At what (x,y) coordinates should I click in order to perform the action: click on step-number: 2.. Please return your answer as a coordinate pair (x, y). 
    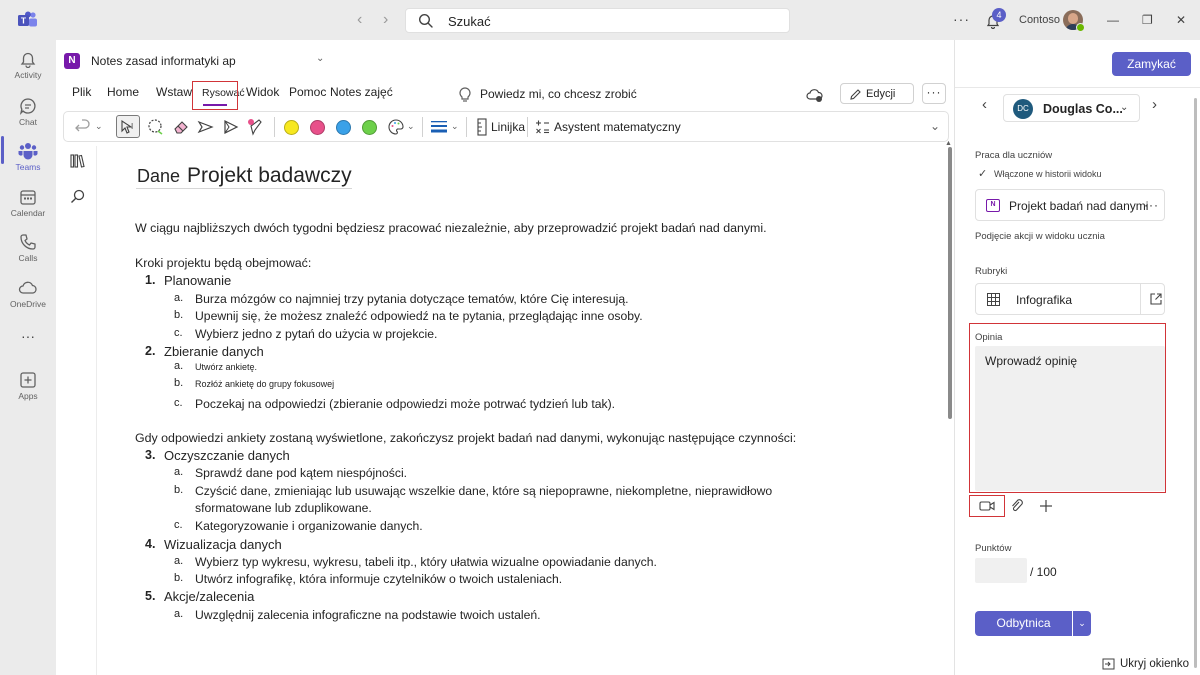
    Looking at the image, I should click on (150, 351).